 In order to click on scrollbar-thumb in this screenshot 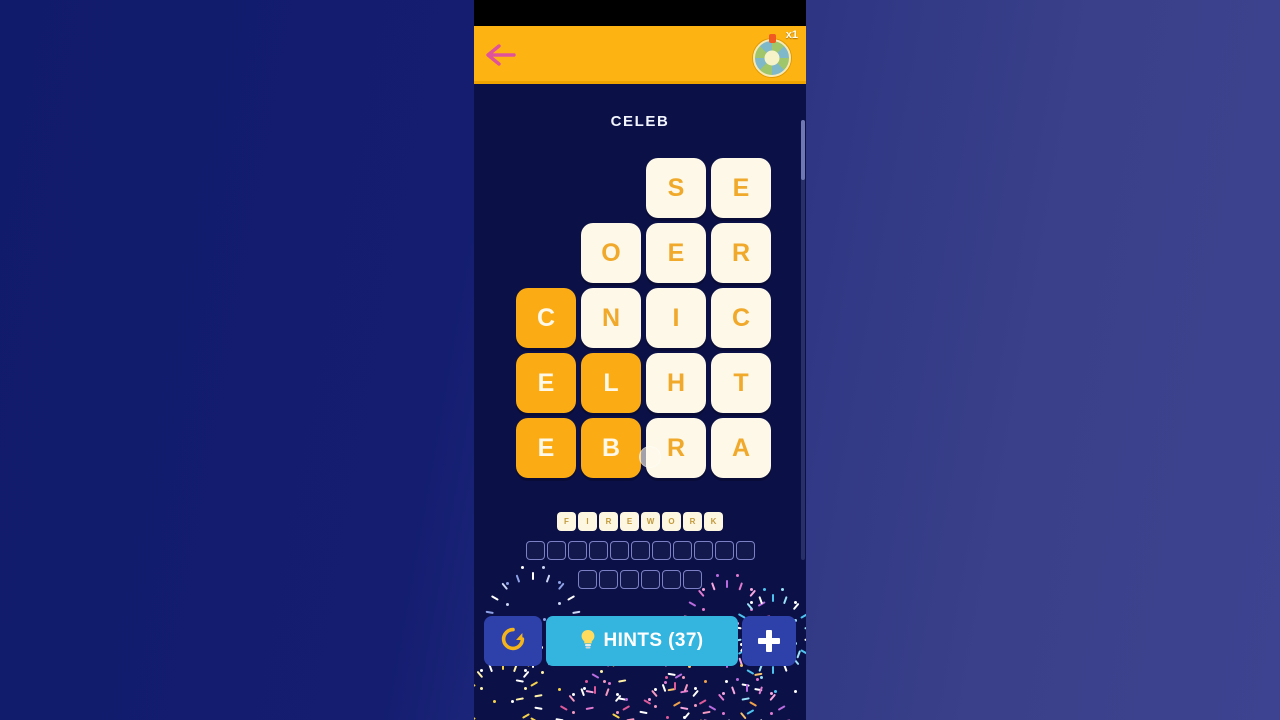, I will do `click(803, 150)`.